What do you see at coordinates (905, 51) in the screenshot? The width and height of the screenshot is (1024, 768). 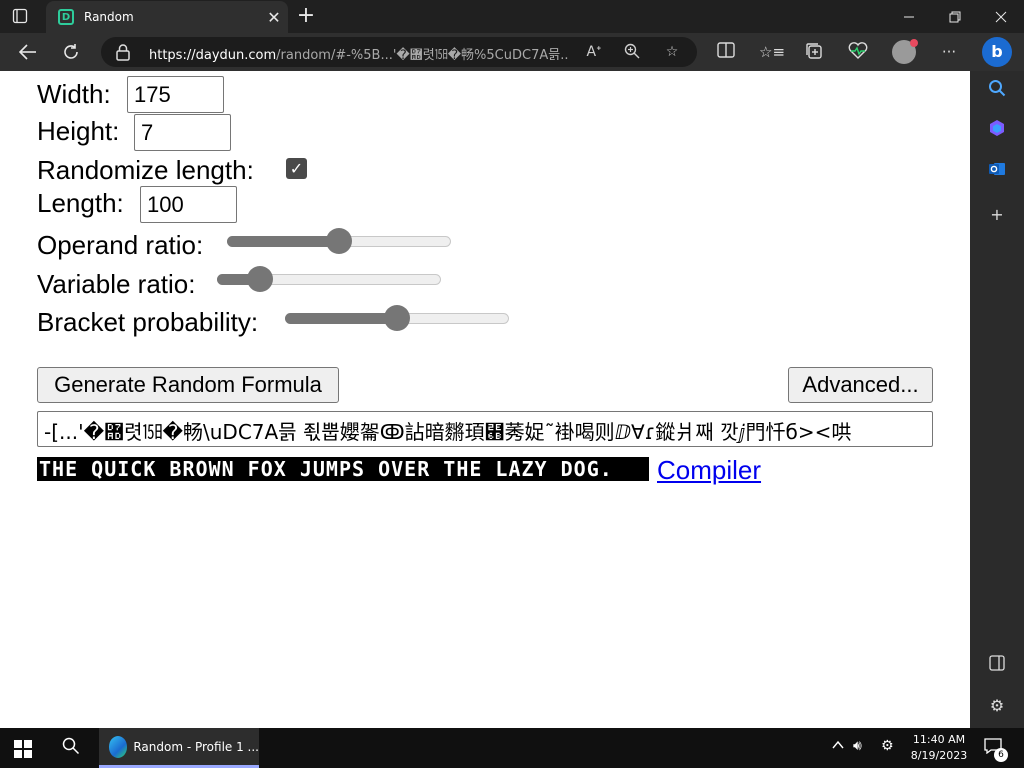 I see `profile-icon` at bounding box center [905, 51].